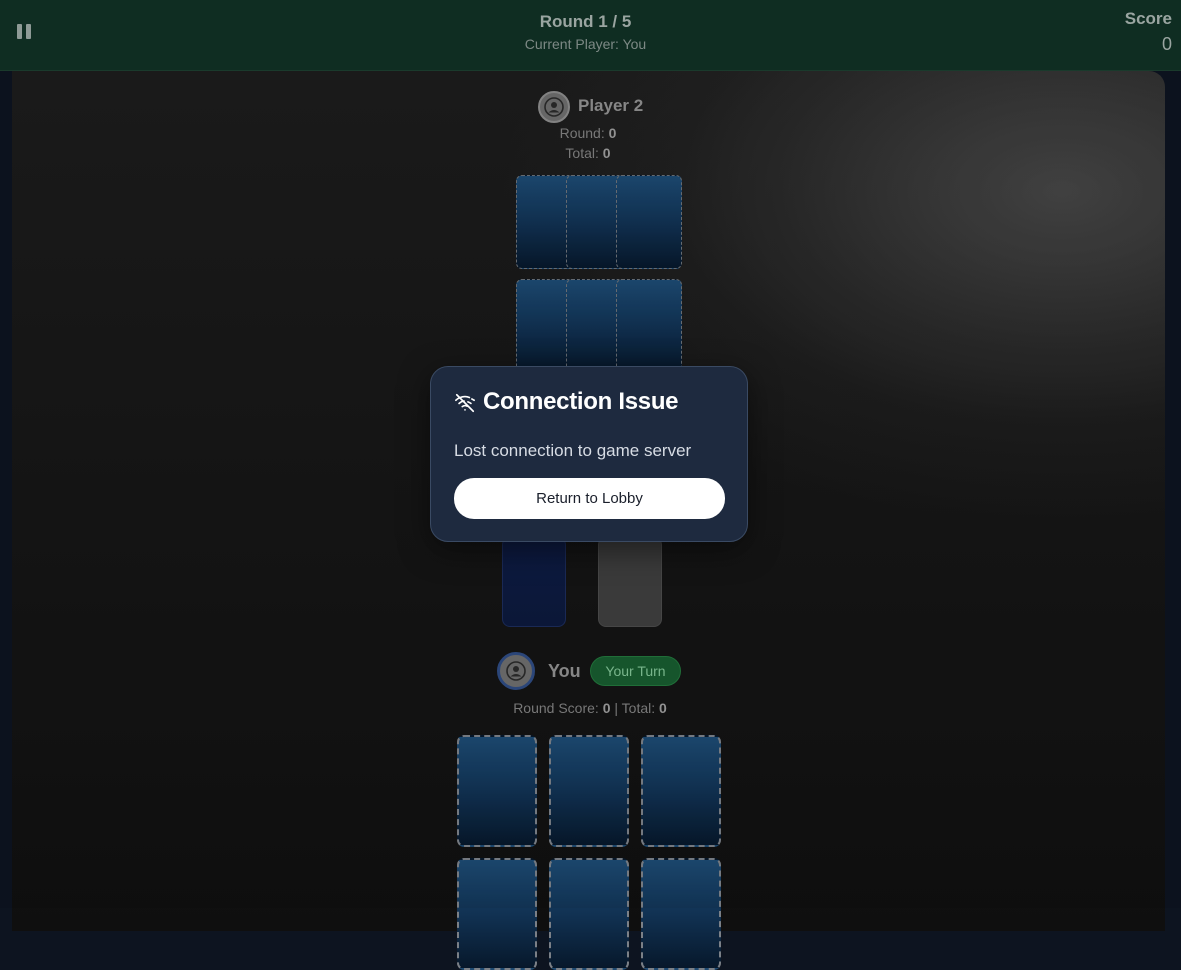 The height and width of the screenshot is (970, 1181). I want to click on dialog-message: Lost connection to game server, so click(573, 450).